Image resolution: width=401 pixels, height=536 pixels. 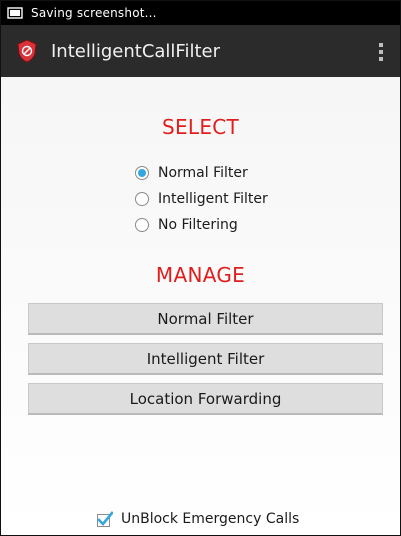 I want to click on select-title: SELECT, so click(x=200, y=127).